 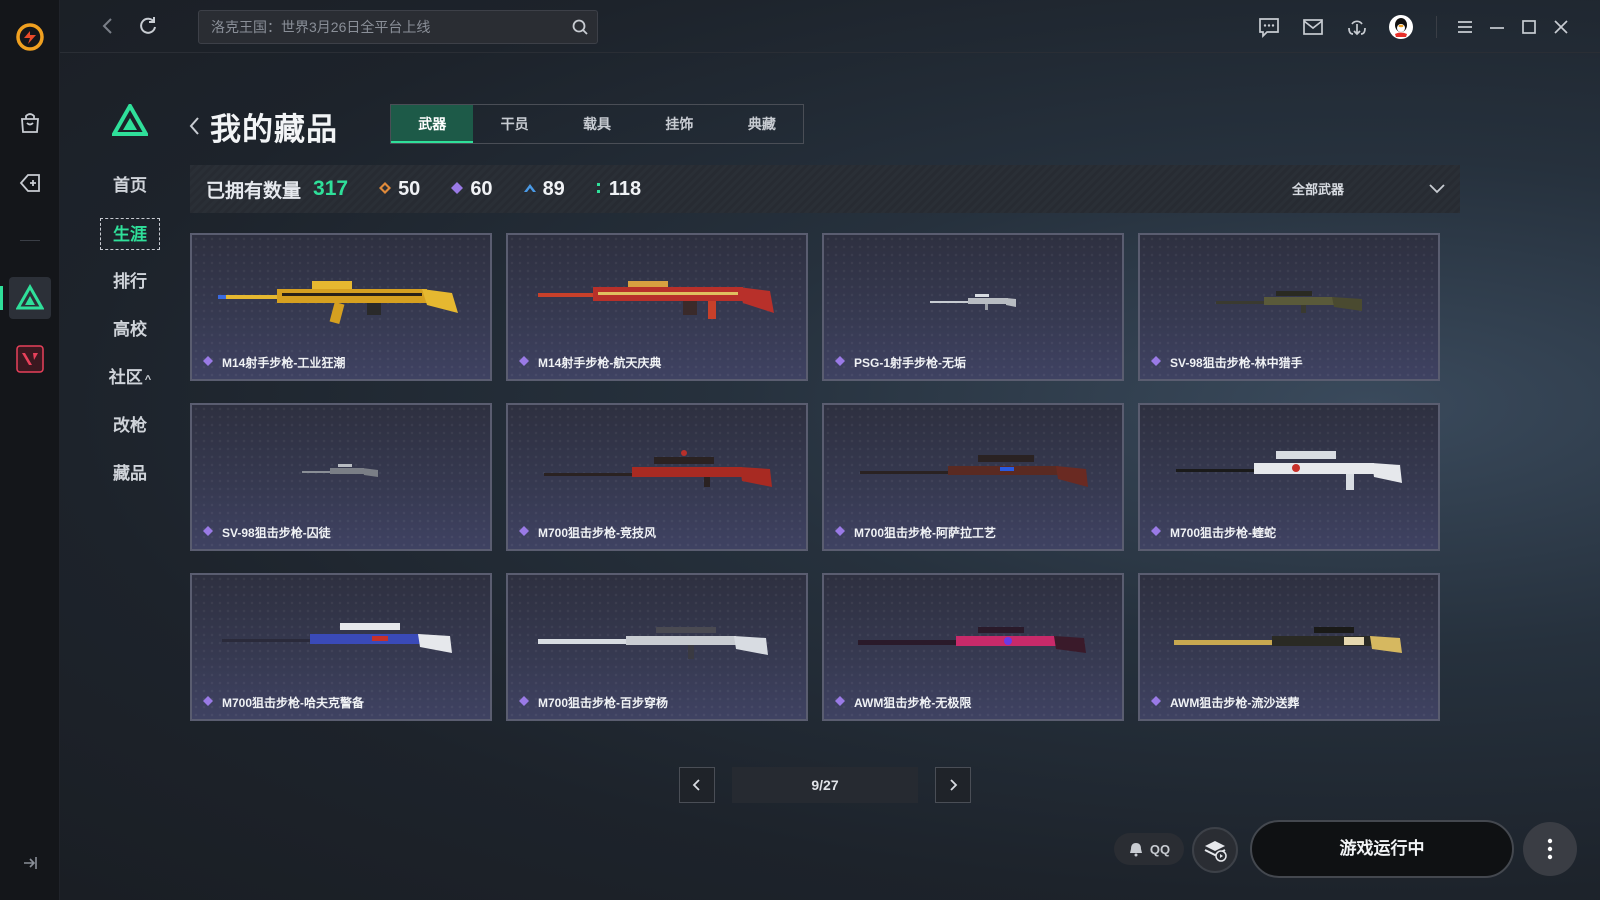 What do you see at coordinates (130, 474) in the screenshot?
I see `side-nav-collection: 藏品` at bounding box center [130, 474].